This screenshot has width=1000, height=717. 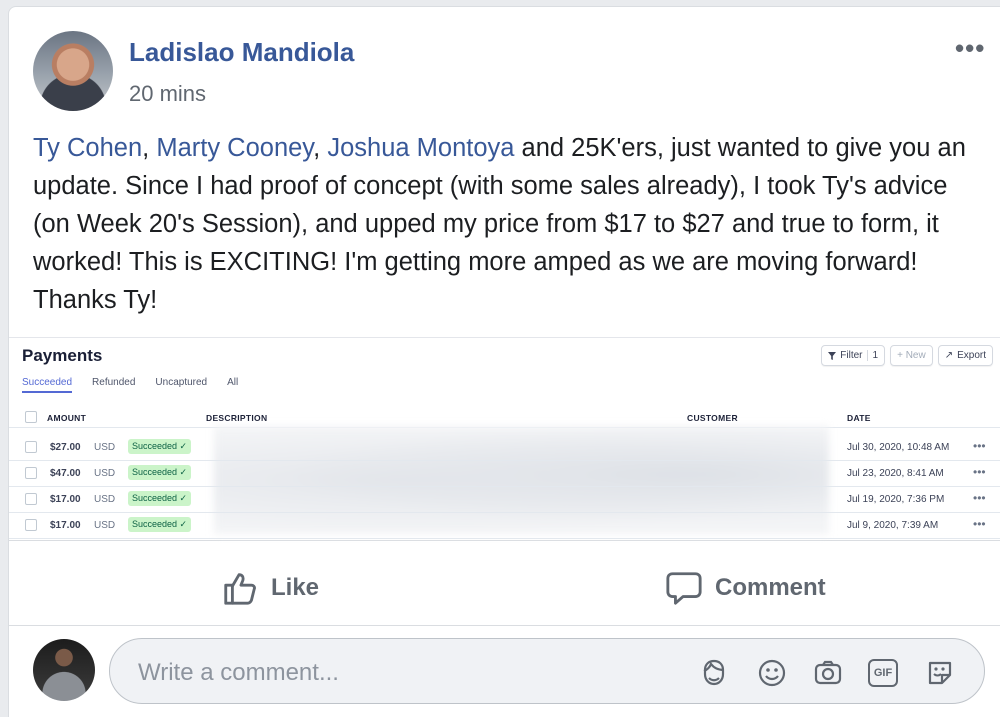 What do you see at coordinates (167, 94) in the screenshot?
I see `post-timestamp: 20 mins` at bounding box center [167, 94].